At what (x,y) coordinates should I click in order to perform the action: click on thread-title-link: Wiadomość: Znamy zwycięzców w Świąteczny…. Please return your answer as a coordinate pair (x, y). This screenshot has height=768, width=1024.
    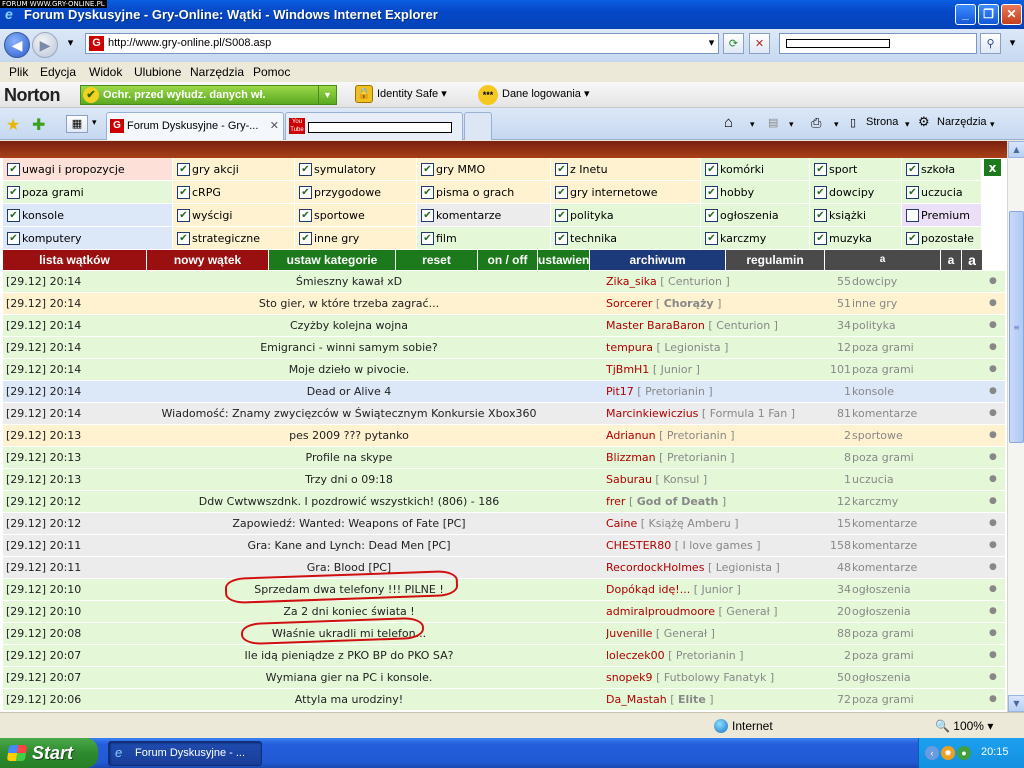
    Looking at the image, I should click on (349, 413).